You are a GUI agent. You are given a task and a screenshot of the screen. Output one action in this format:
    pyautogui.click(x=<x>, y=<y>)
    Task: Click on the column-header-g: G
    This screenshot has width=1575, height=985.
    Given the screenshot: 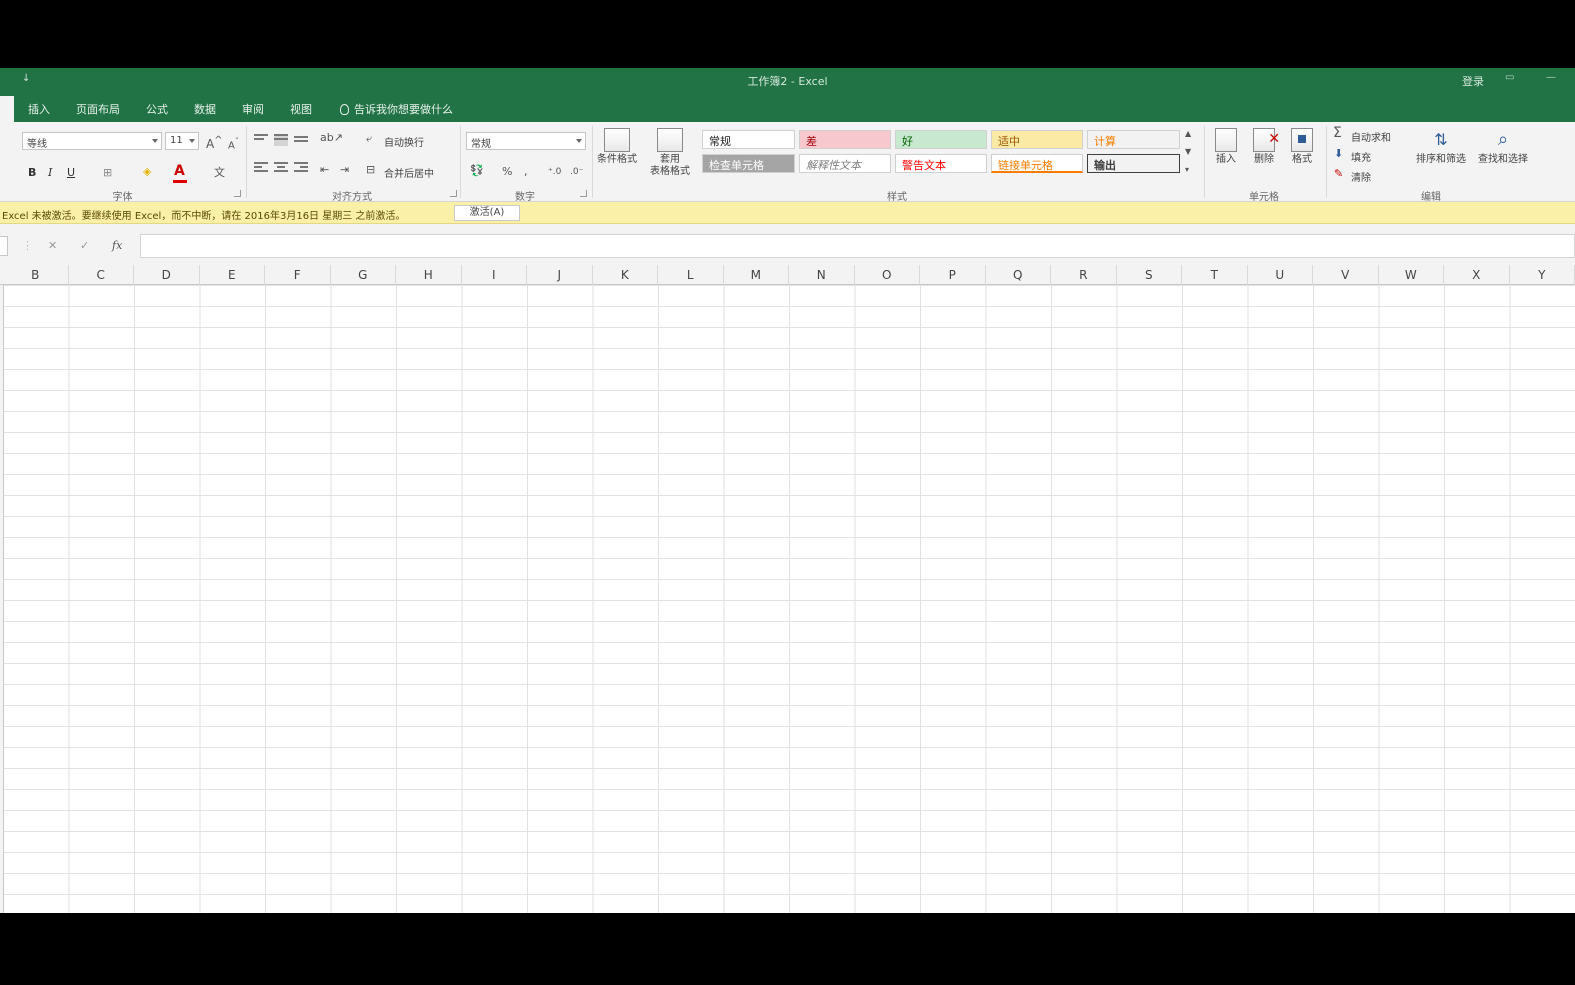 What is the action you would take?
    pyautogui.click(x=363, y=275)
    